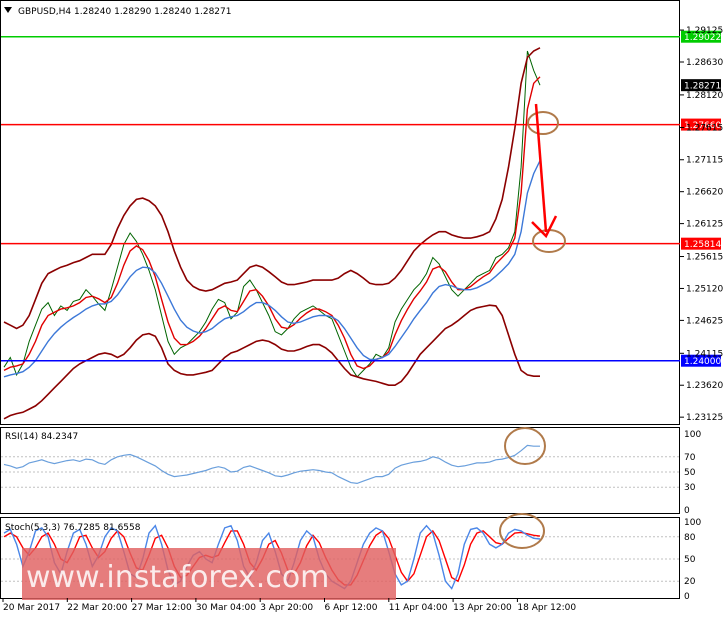 This screenshot has width=723, height=618. Describe the element at coordinates (687, 511) in the screenshot. I see `rsi-tick-label-4: 0` at that location.